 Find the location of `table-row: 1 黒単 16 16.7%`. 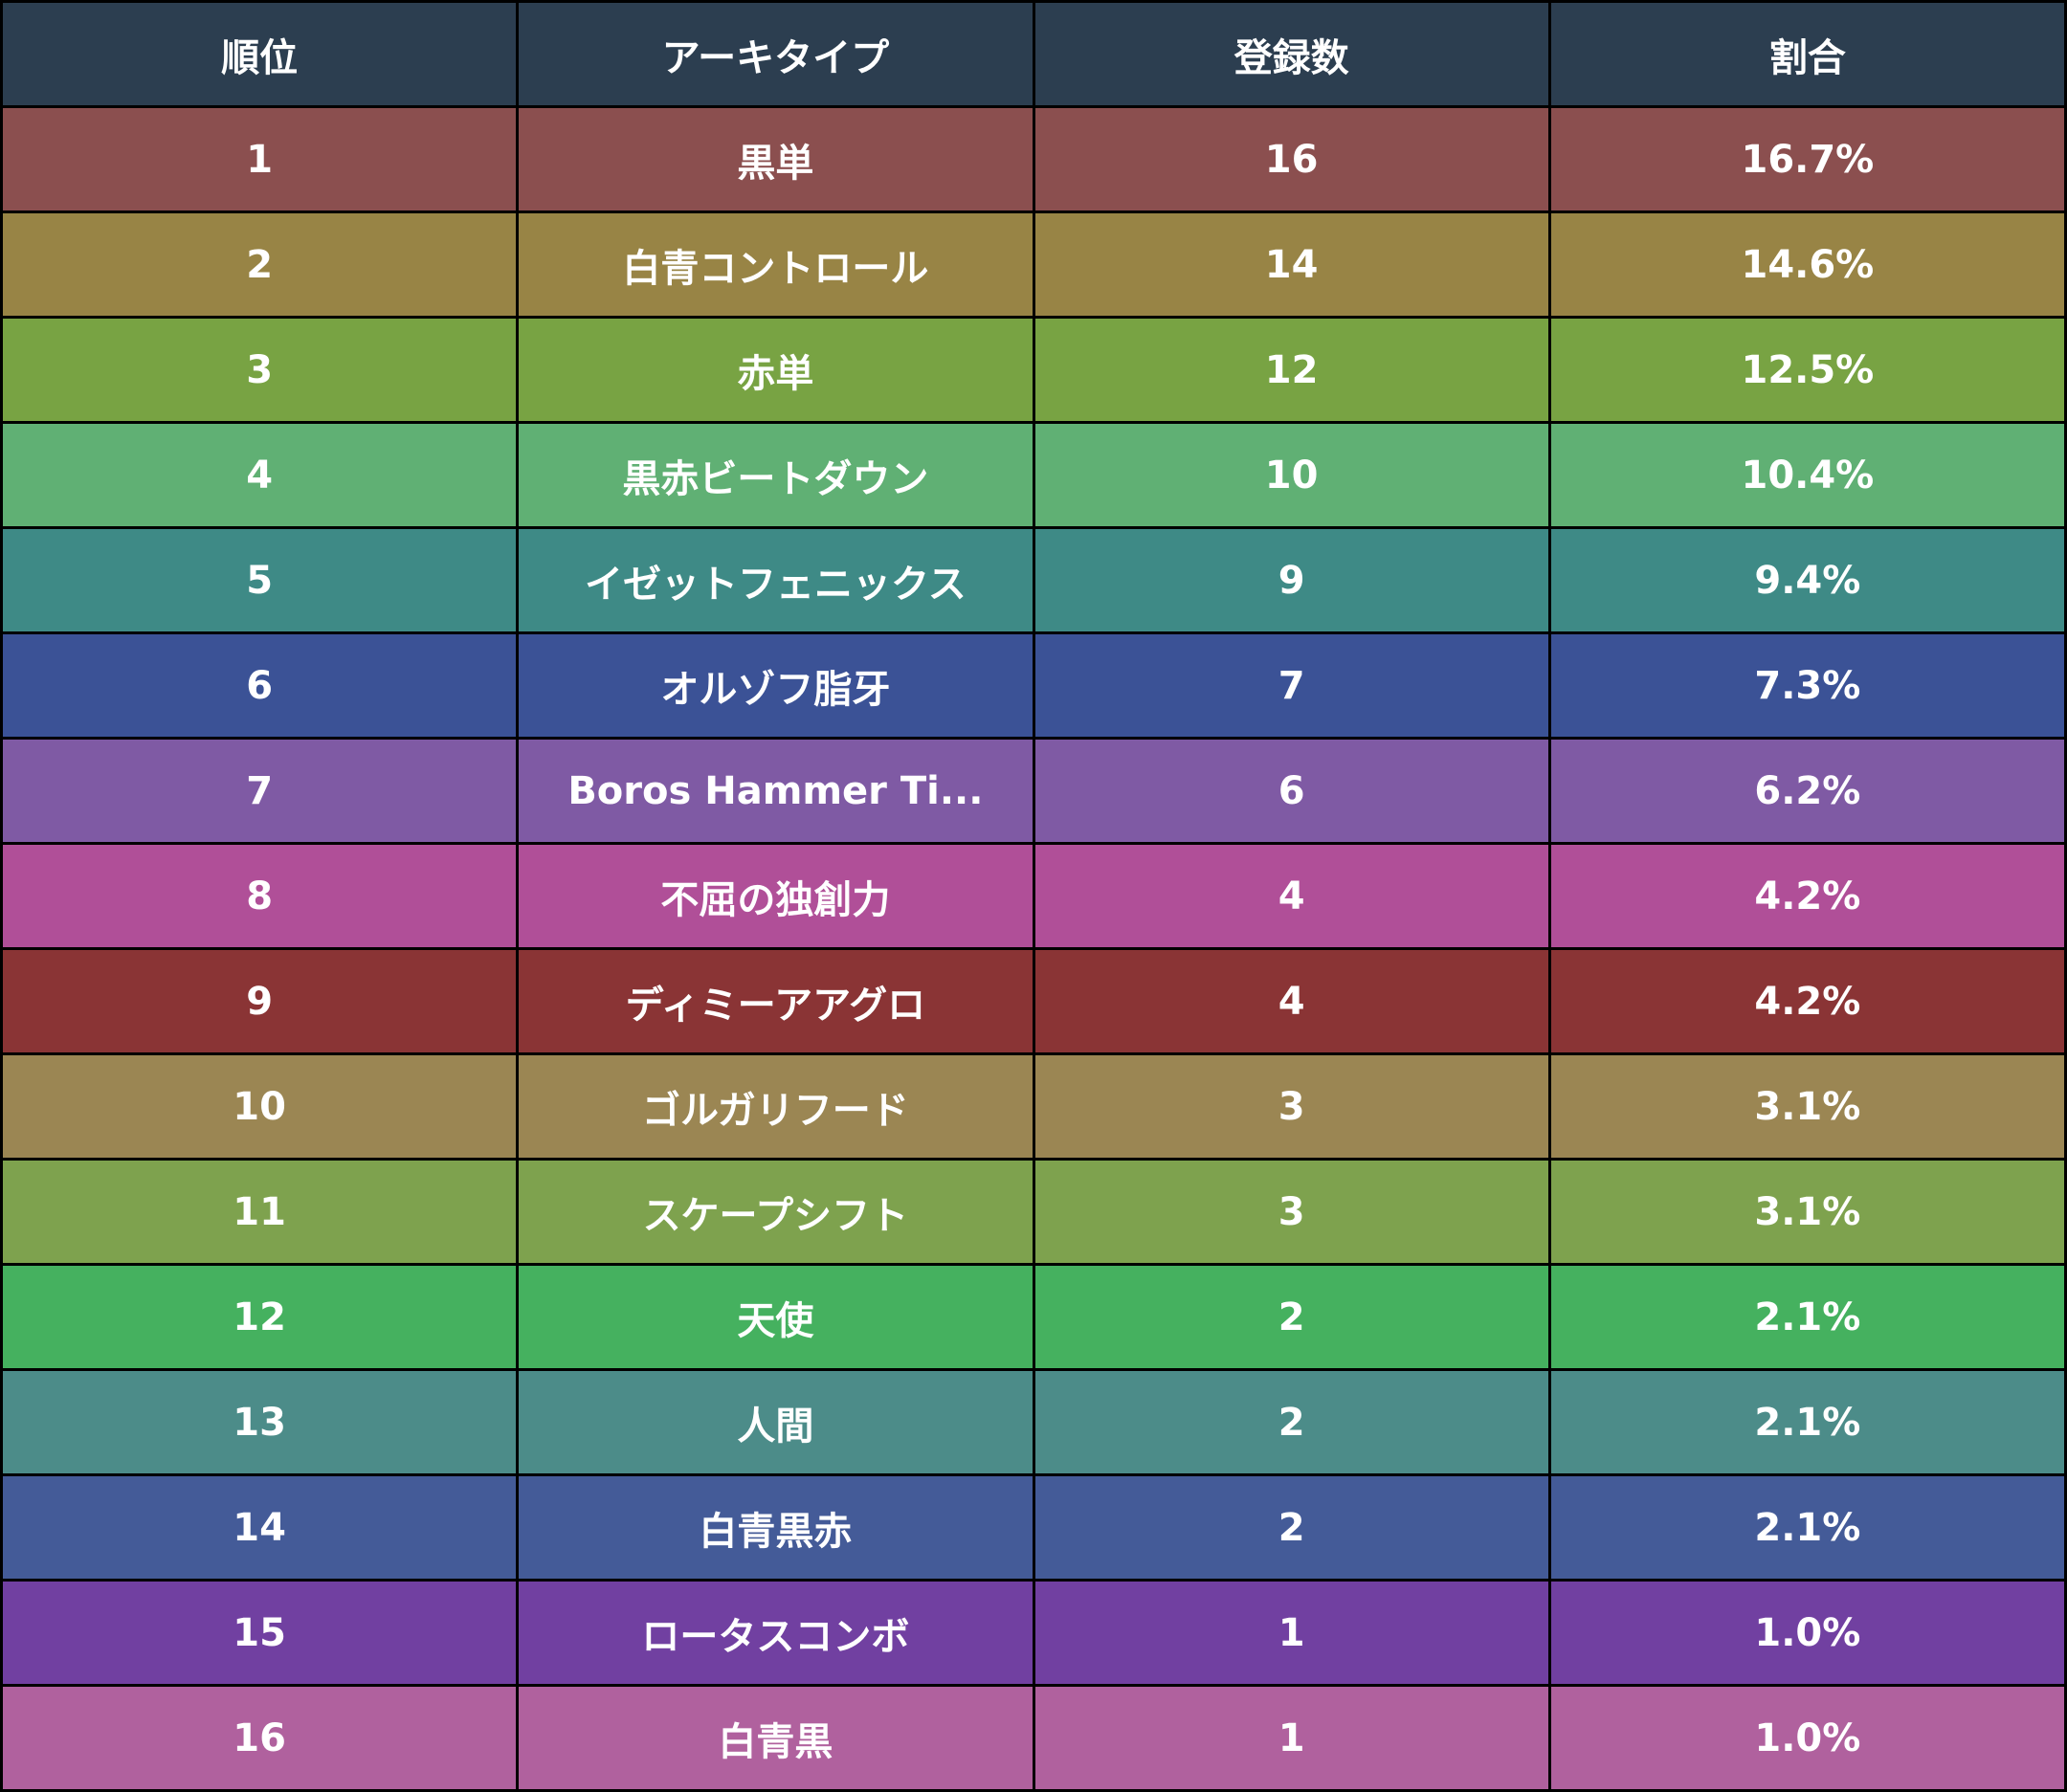

table-row: 1 黒単 16 16.7% is located at coordinates (1033, 159).